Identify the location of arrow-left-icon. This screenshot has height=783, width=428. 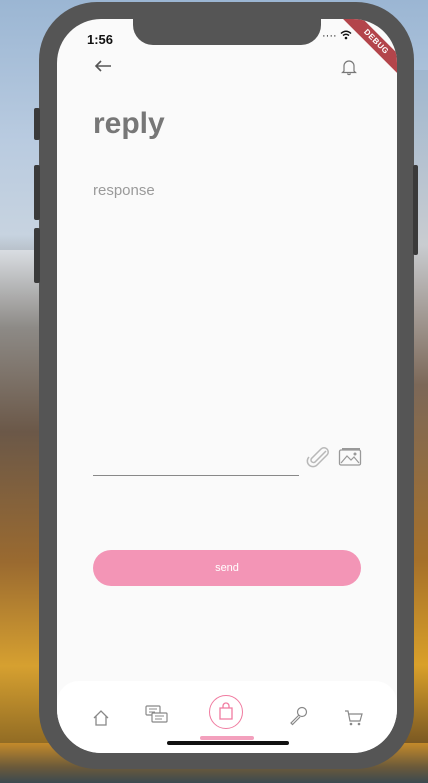
(102, 66).